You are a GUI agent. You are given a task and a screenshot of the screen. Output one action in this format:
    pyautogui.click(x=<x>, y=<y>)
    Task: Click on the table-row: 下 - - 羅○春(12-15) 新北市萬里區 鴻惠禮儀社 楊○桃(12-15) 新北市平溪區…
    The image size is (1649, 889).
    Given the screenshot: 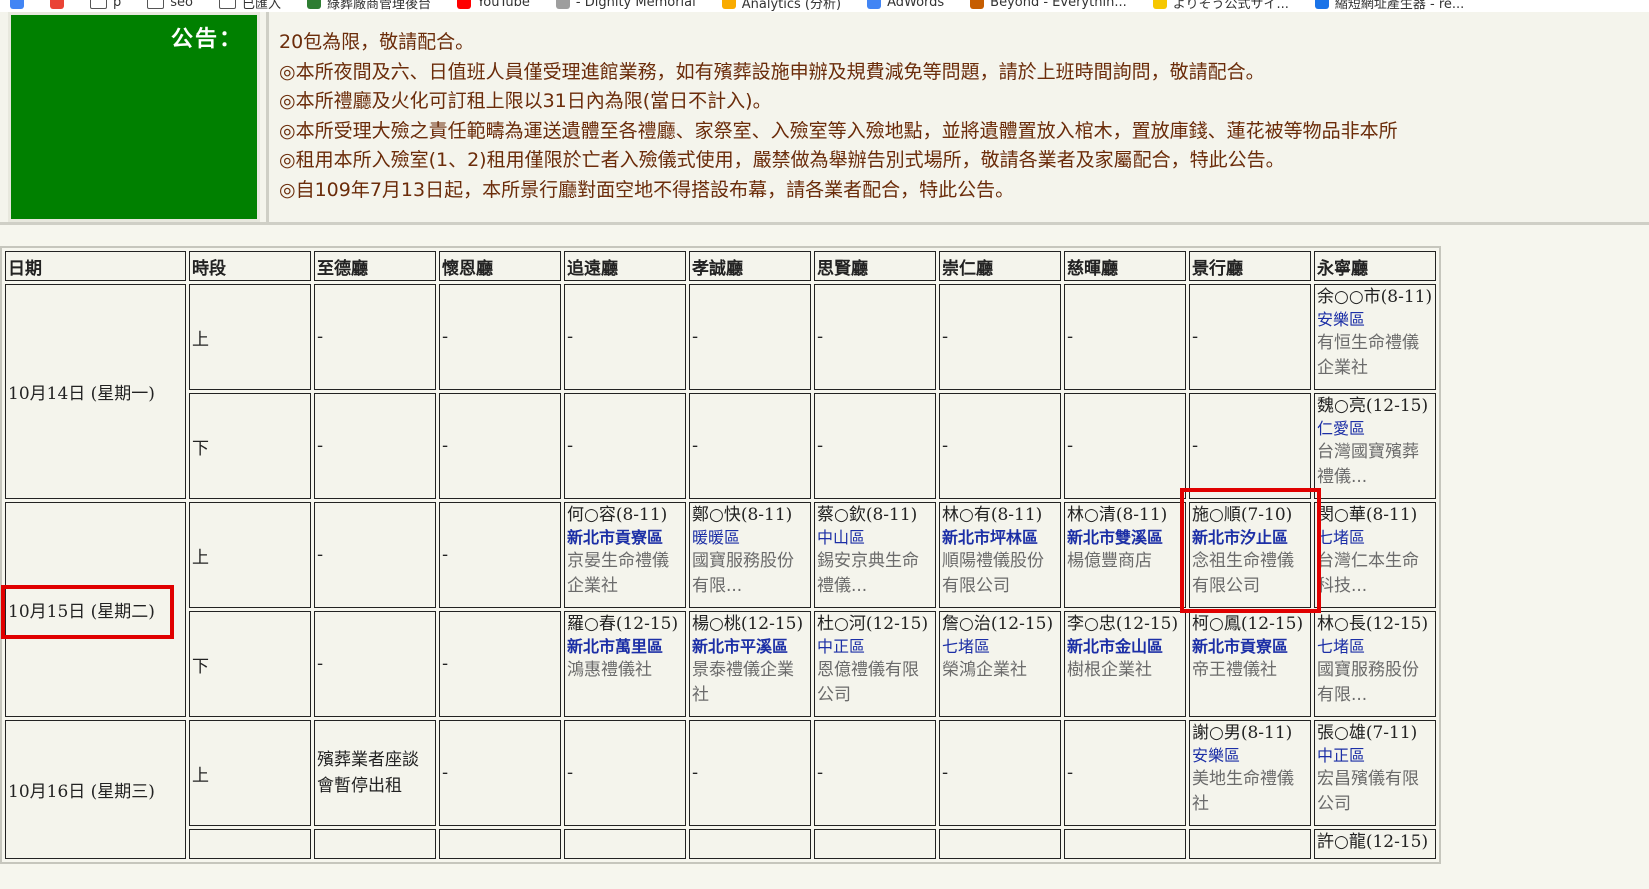 What is the action you would take?
    pyautogui.click(x=720, y=664)
    